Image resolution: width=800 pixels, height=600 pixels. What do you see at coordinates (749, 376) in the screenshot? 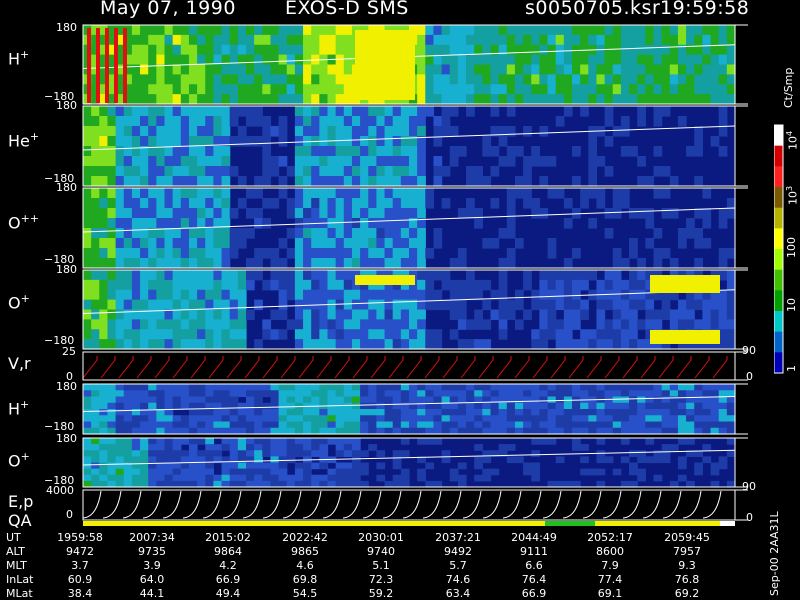
I see `right-tick-vr-min: 0` at bounding box center [749, 376].